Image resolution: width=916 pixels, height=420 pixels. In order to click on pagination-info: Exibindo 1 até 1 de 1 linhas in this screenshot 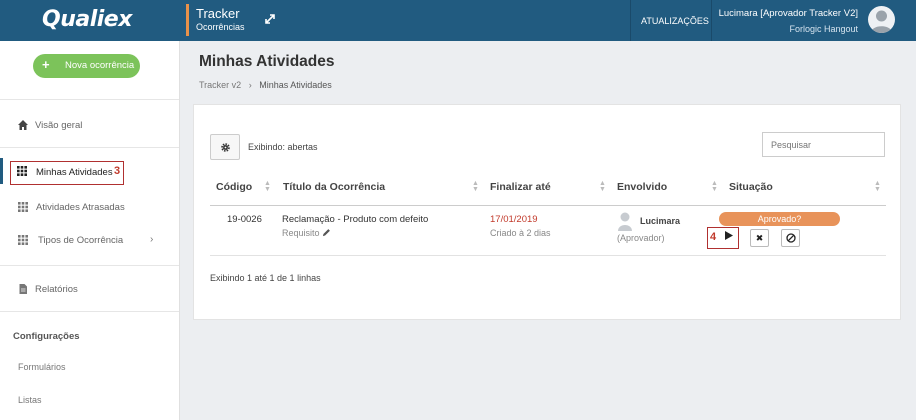, I will do `click(265, 278)`.